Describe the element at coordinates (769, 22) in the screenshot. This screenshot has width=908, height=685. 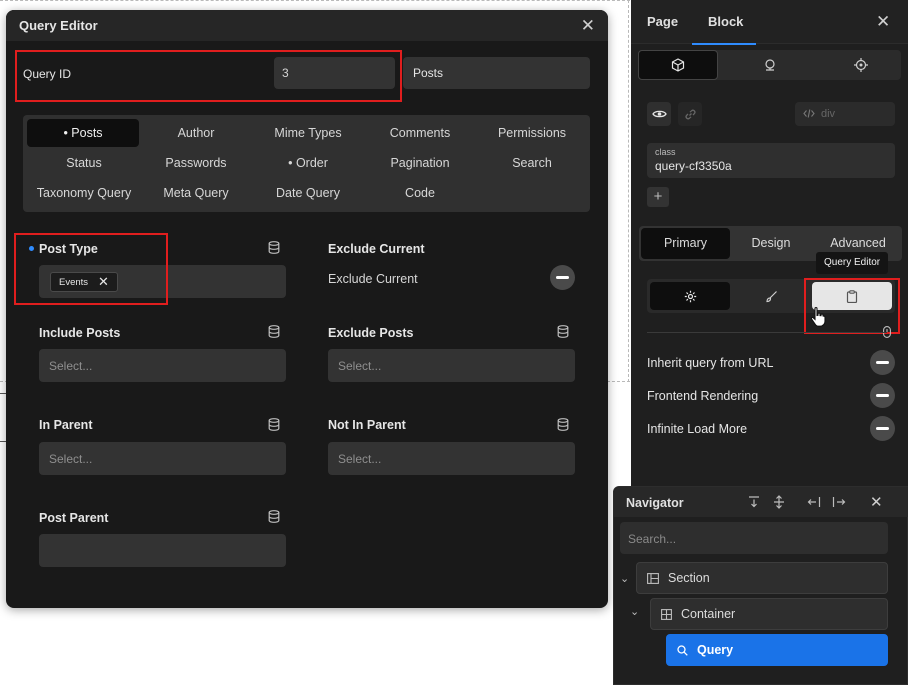
I see `panel-tabs: Page Block ✕` at that location.